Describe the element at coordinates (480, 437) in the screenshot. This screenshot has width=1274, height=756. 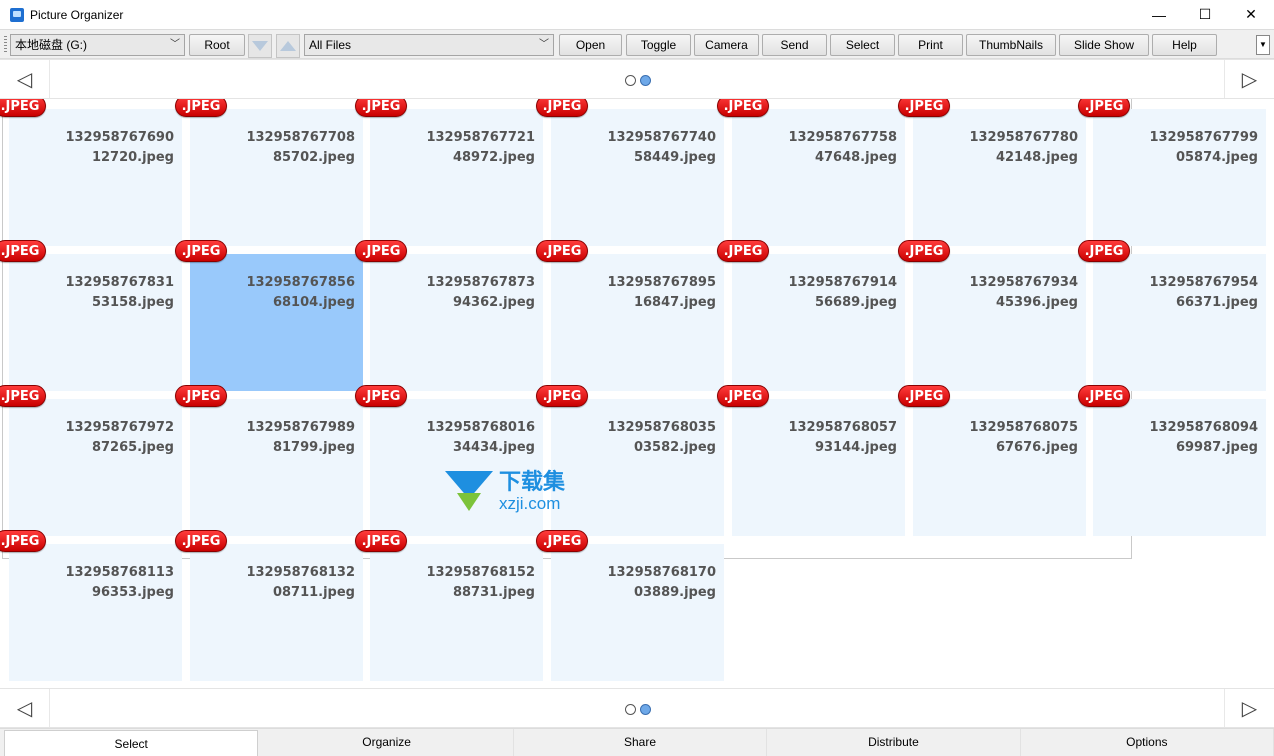
I see `thumbnail-filename: 132958768016 34434.jpeg` at that location.